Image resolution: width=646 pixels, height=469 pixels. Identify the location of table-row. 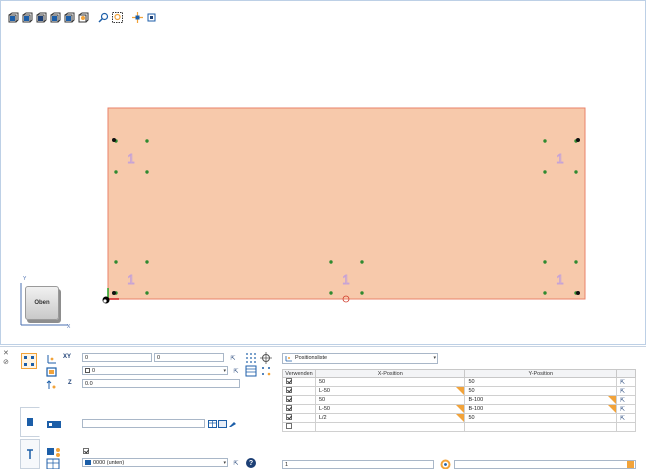
(459, 427).